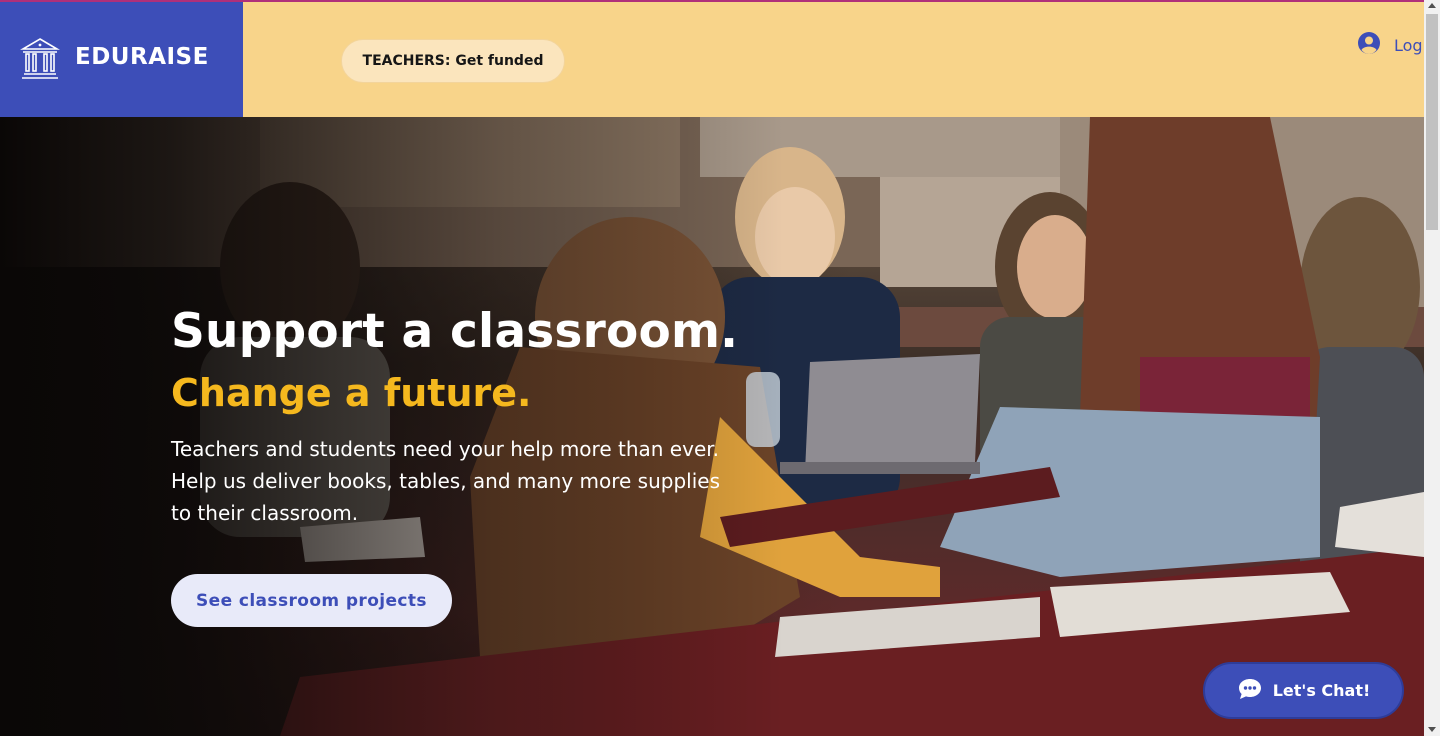 This screenshot has width=1440, height=736. Describe the element at coordinates (1250, 691) in the screenshot. I see `chat-bubble-icon` at that location.